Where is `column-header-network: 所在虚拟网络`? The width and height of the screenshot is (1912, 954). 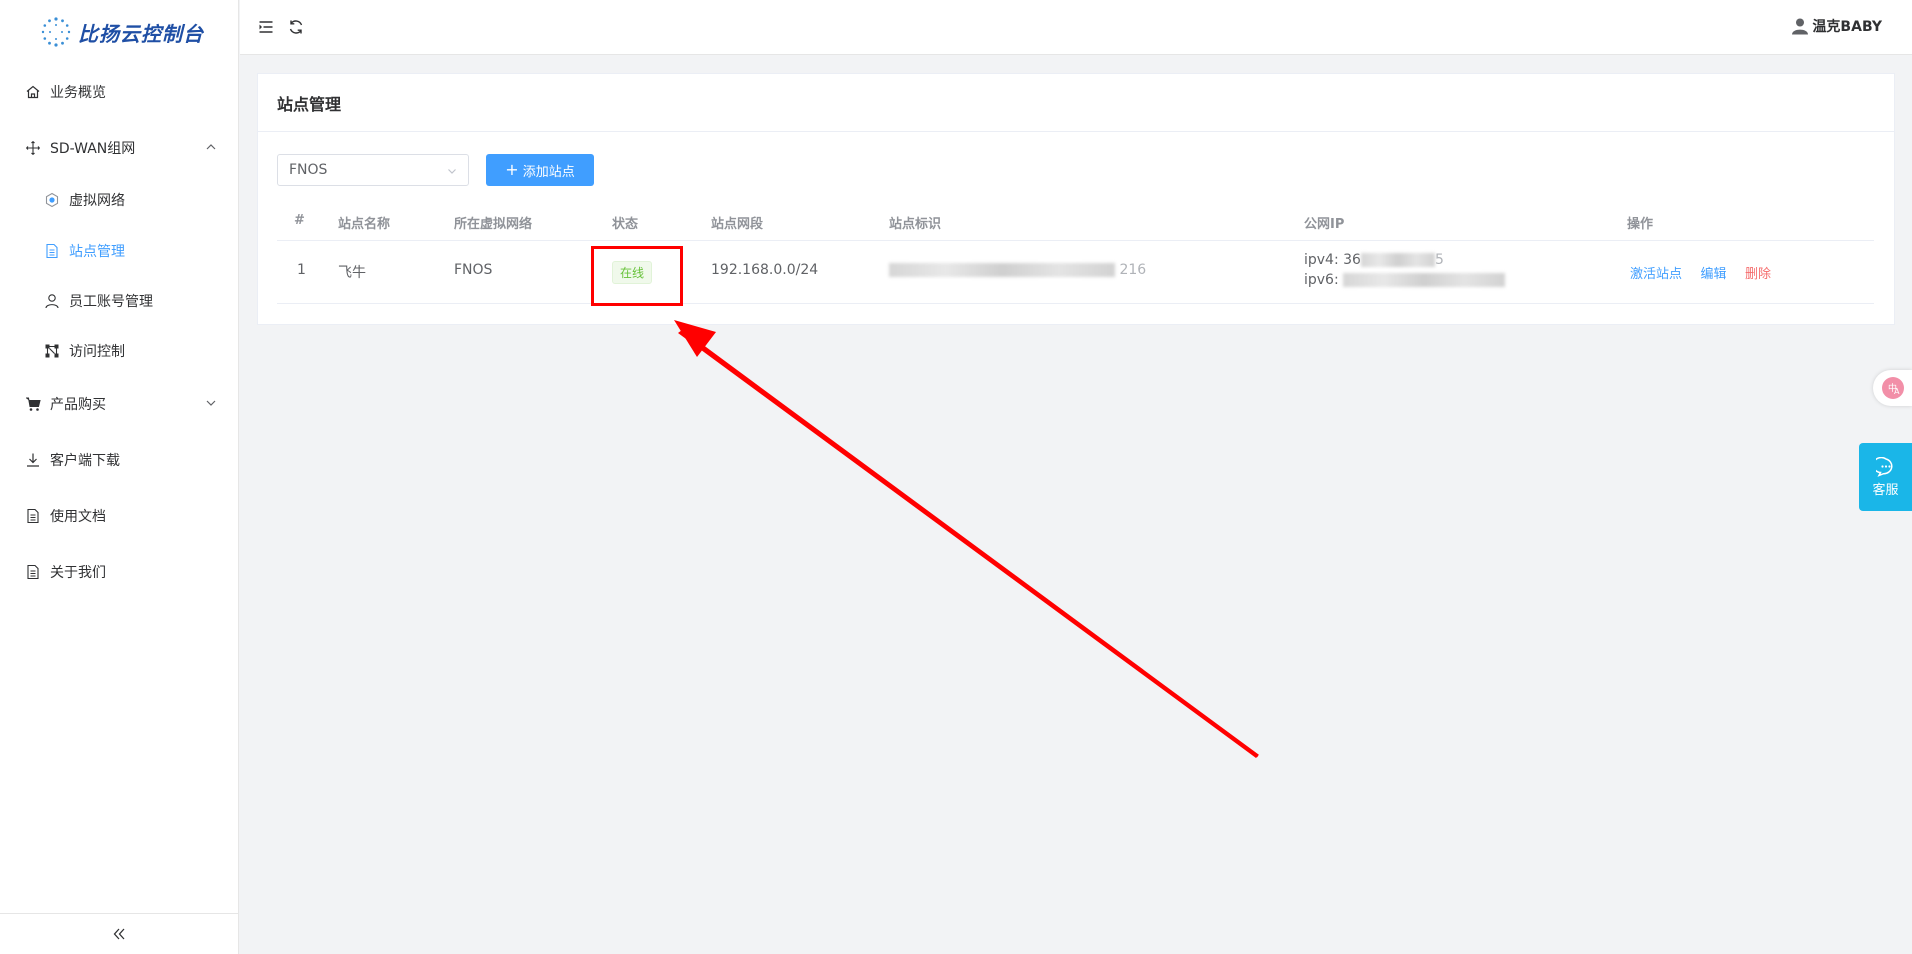 column-header-network: 所在虚拟网络 is located at coordinates (493, 224).